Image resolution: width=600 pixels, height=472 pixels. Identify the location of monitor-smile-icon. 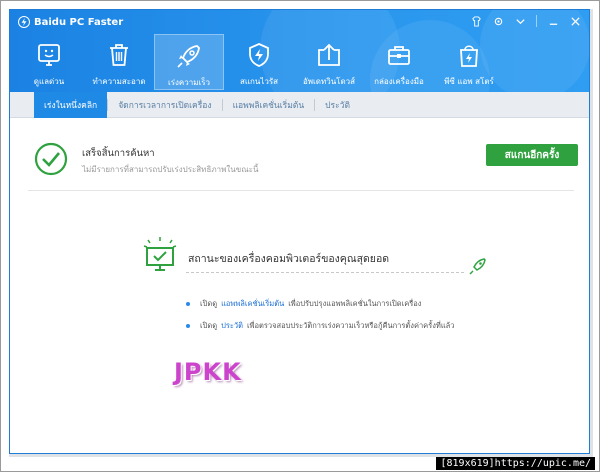
(49, 55).